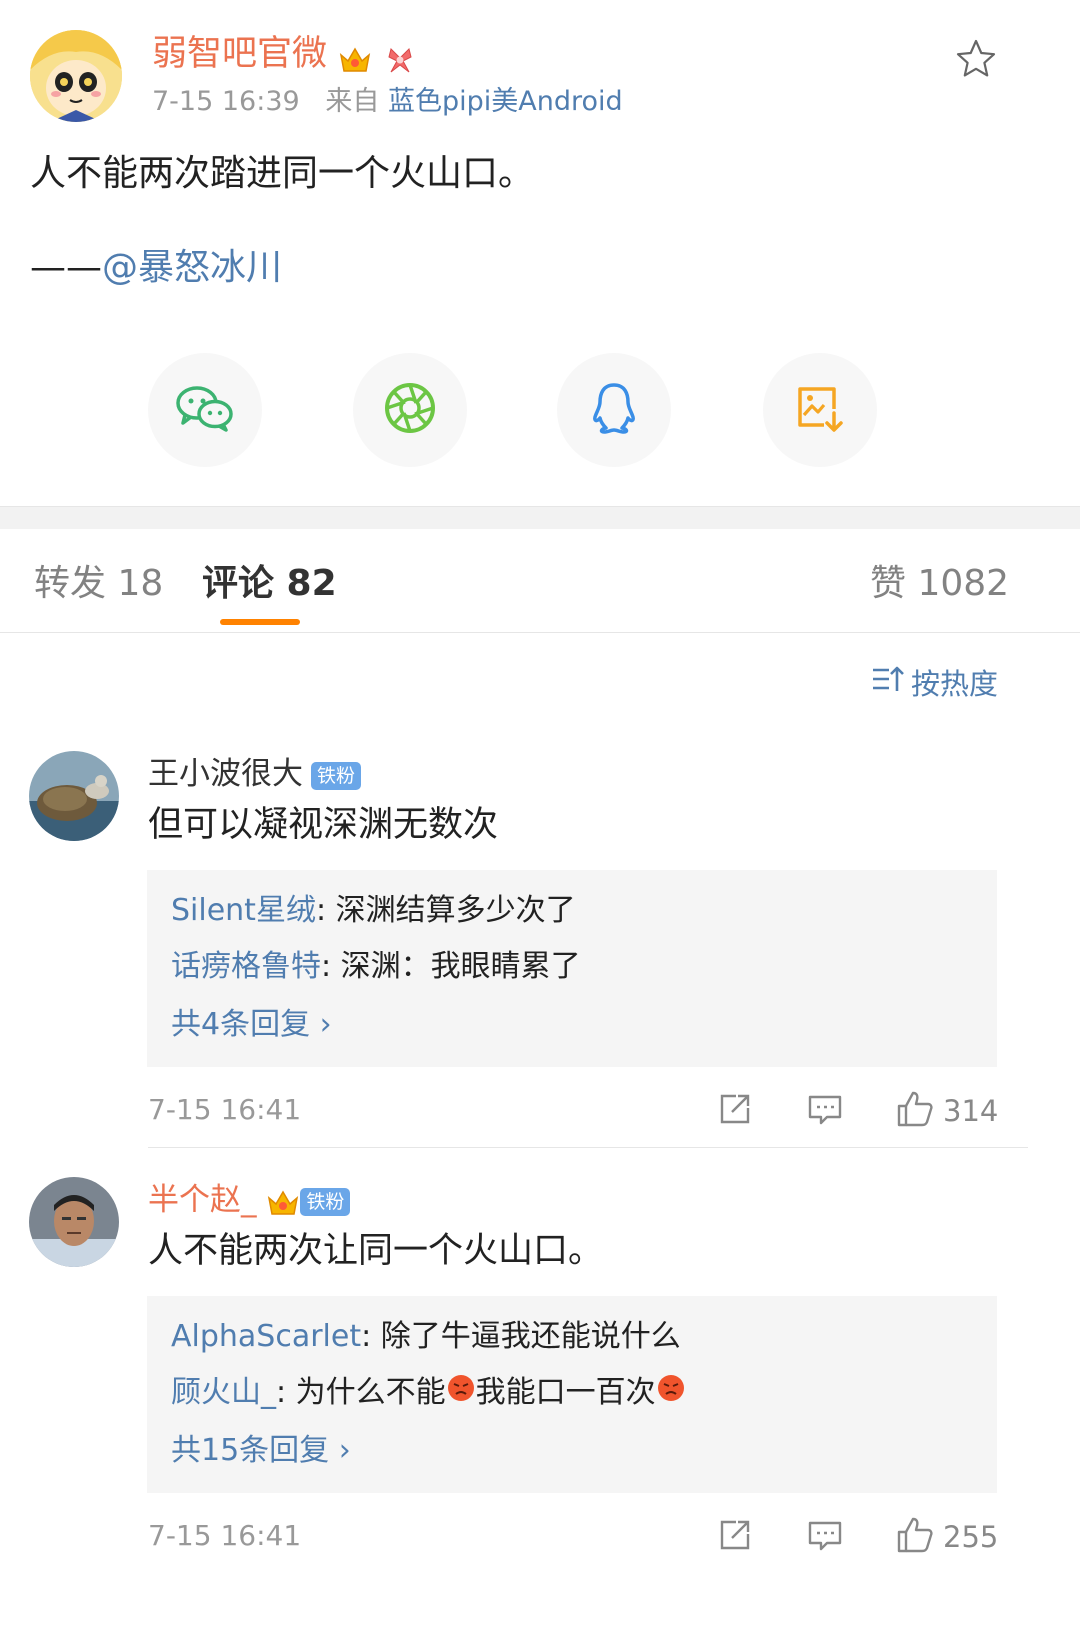 This screenshot has height=1650, width=1080. Describe the element at coordinates (939, 584) in the screenshot. I see `tab-like: 赞 1082` at that location.